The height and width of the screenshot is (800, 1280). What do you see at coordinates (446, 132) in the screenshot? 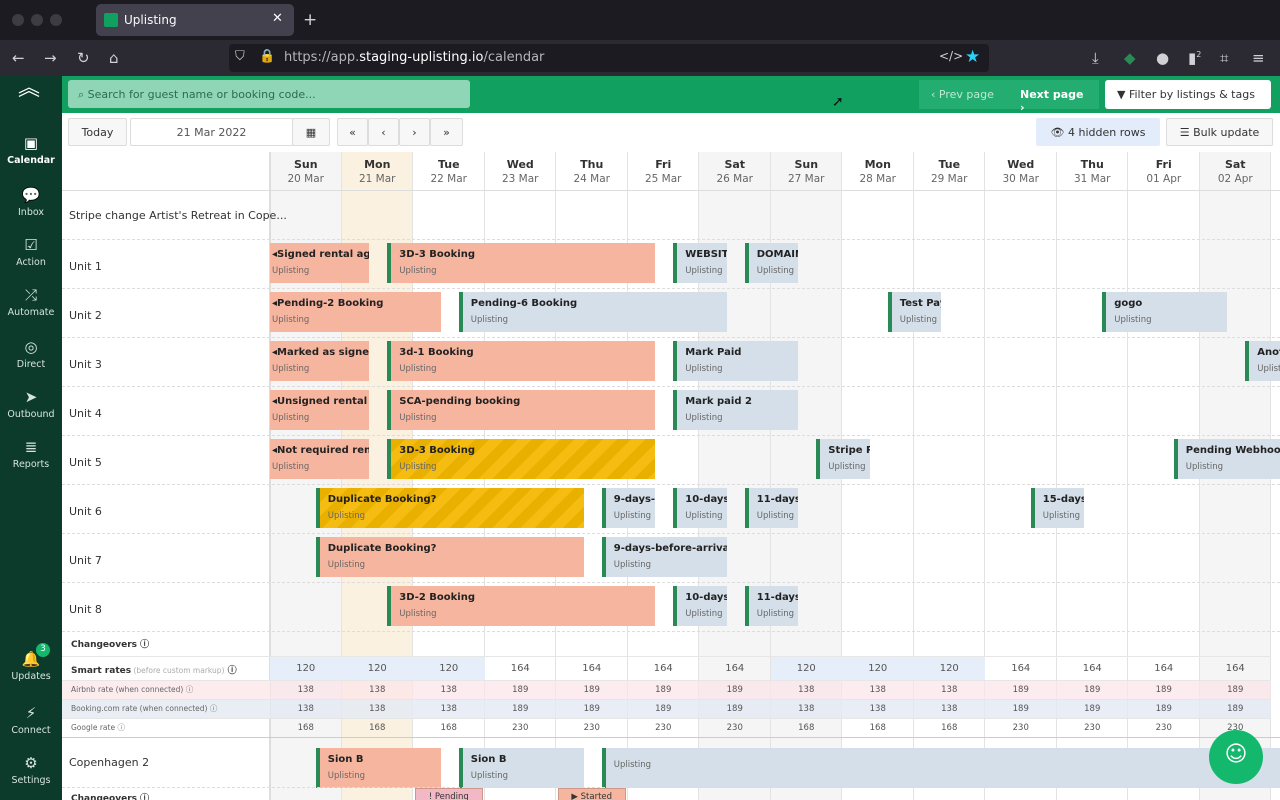
I see `jump-forward-button: »` at bounding box center [446, 132].